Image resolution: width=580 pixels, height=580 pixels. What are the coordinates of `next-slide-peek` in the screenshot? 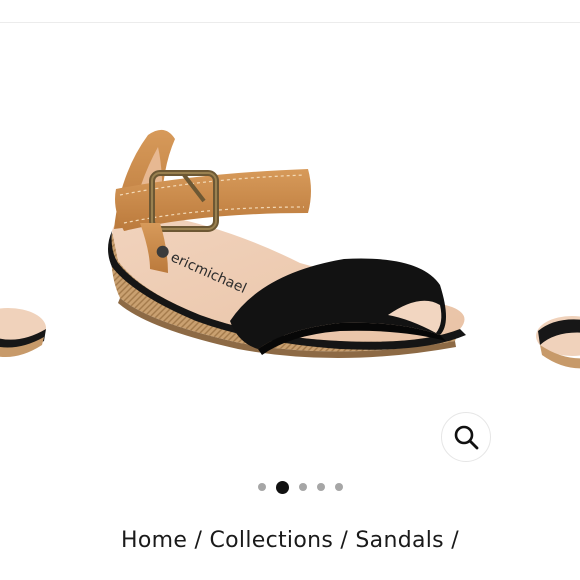 It's located at (558, 342).